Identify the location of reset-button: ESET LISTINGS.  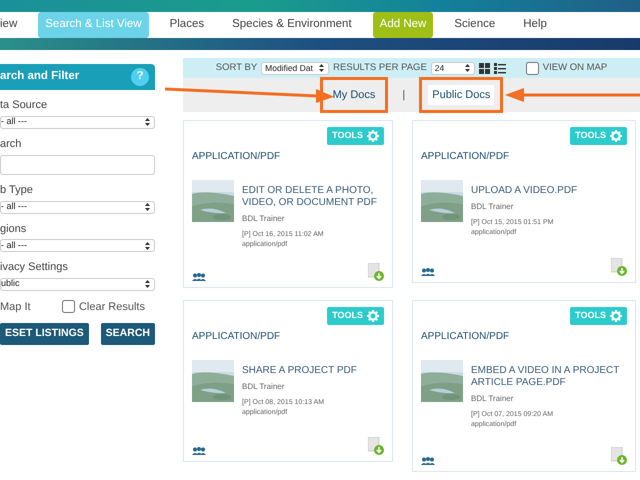
(44, 334).